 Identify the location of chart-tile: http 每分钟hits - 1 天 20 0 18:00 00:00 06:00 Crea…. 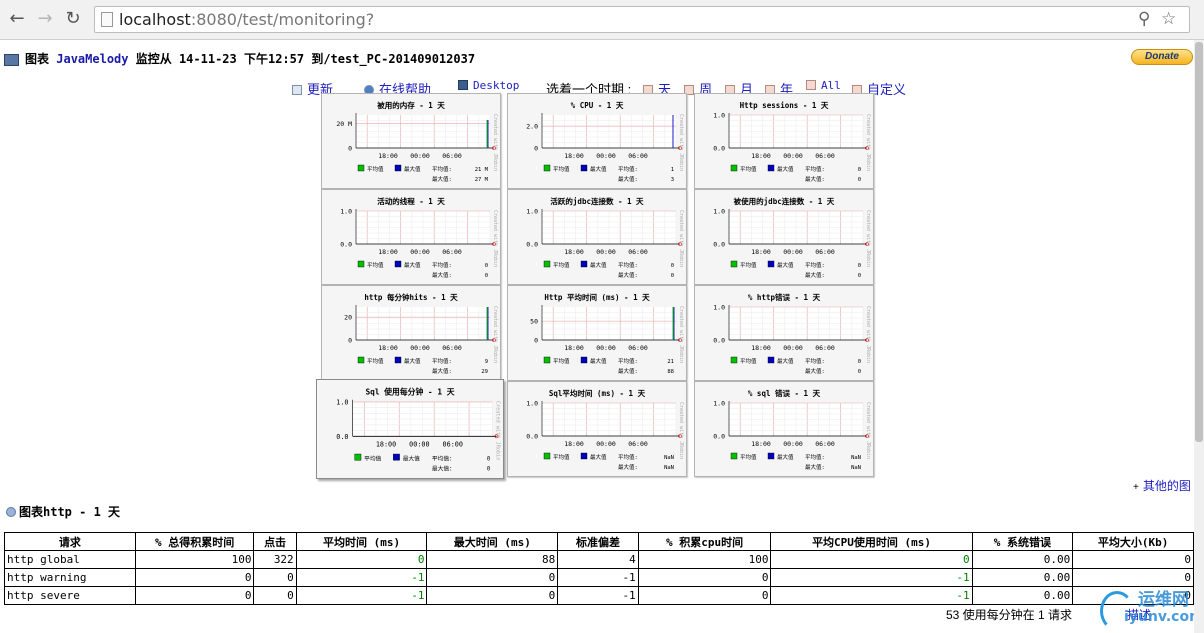
(411, 333).